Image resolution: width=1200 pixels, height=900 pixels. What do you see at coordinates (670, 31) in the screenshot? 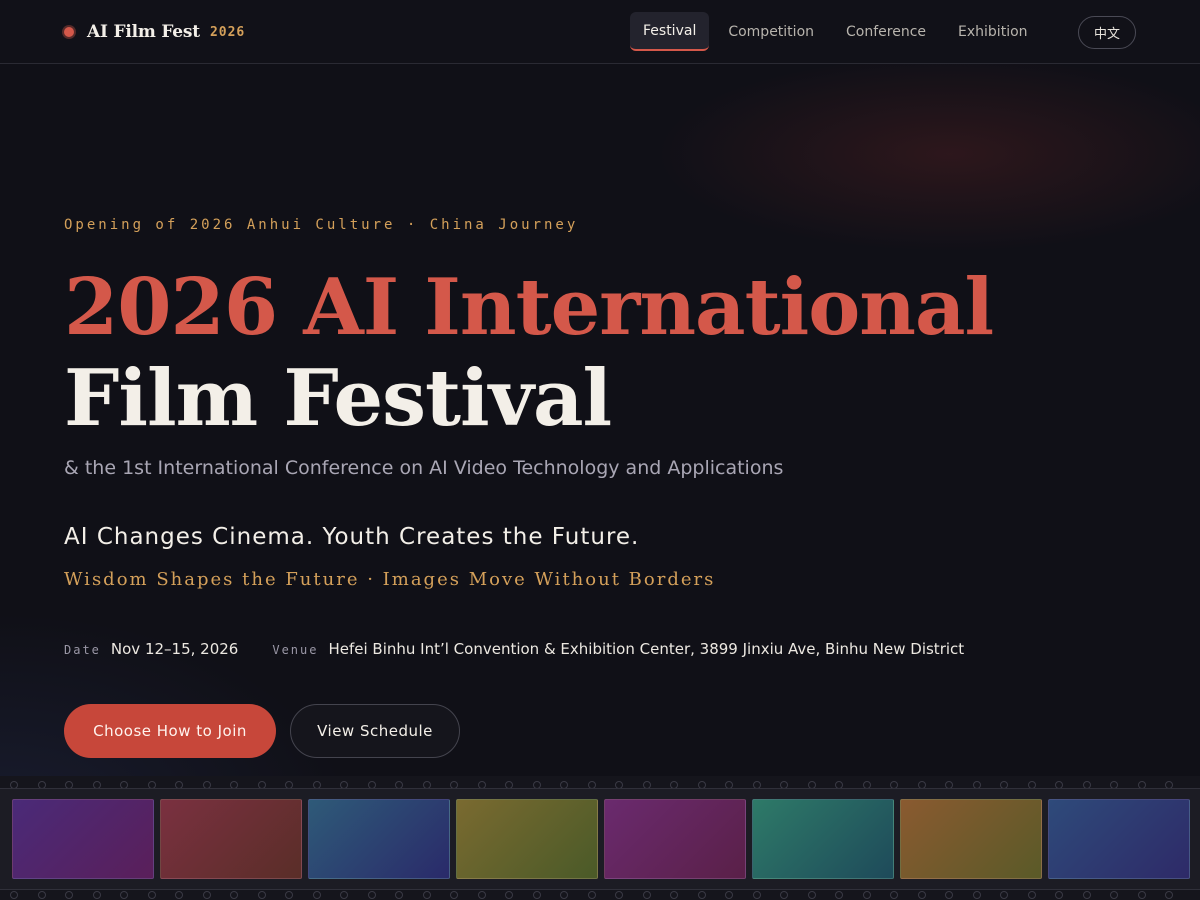
I see `nav-item-festival: Festival` at bounding box center [670, 31].